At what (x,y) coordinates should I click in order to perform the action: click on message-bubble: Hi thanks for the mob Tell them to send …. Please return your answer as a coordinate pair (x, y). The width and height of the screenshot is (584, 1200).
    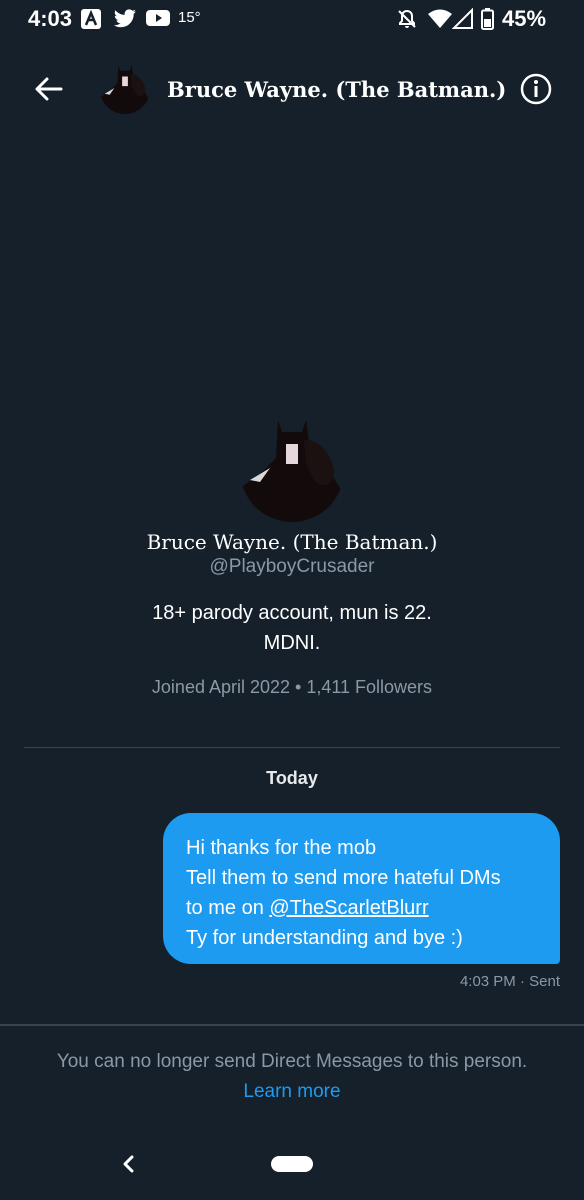
    Looking at the image, I should click on (361, 888).